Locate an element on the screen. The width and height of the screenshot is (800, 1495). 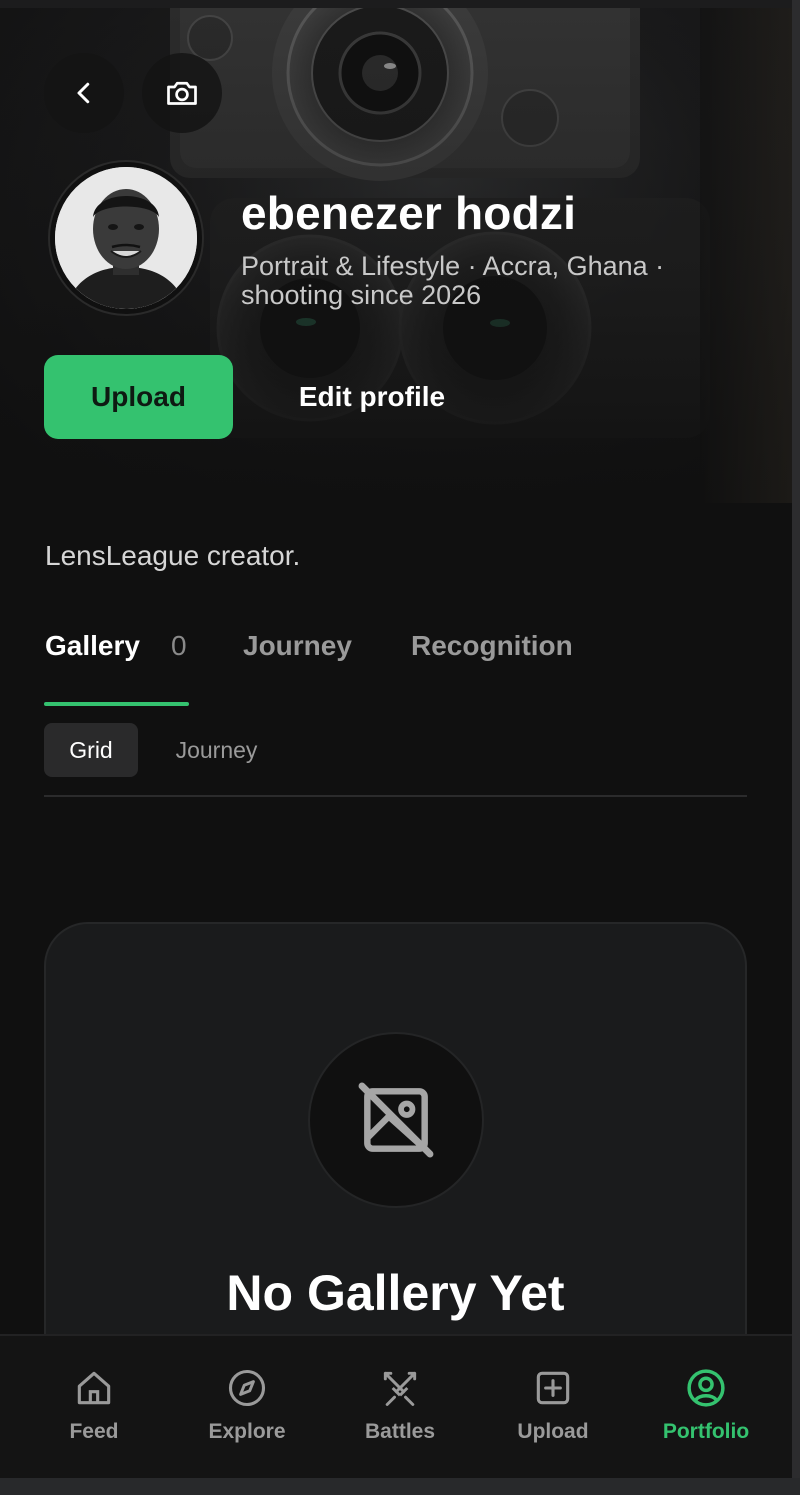
tab-journey: Journey is located at coordinates (297, 646).